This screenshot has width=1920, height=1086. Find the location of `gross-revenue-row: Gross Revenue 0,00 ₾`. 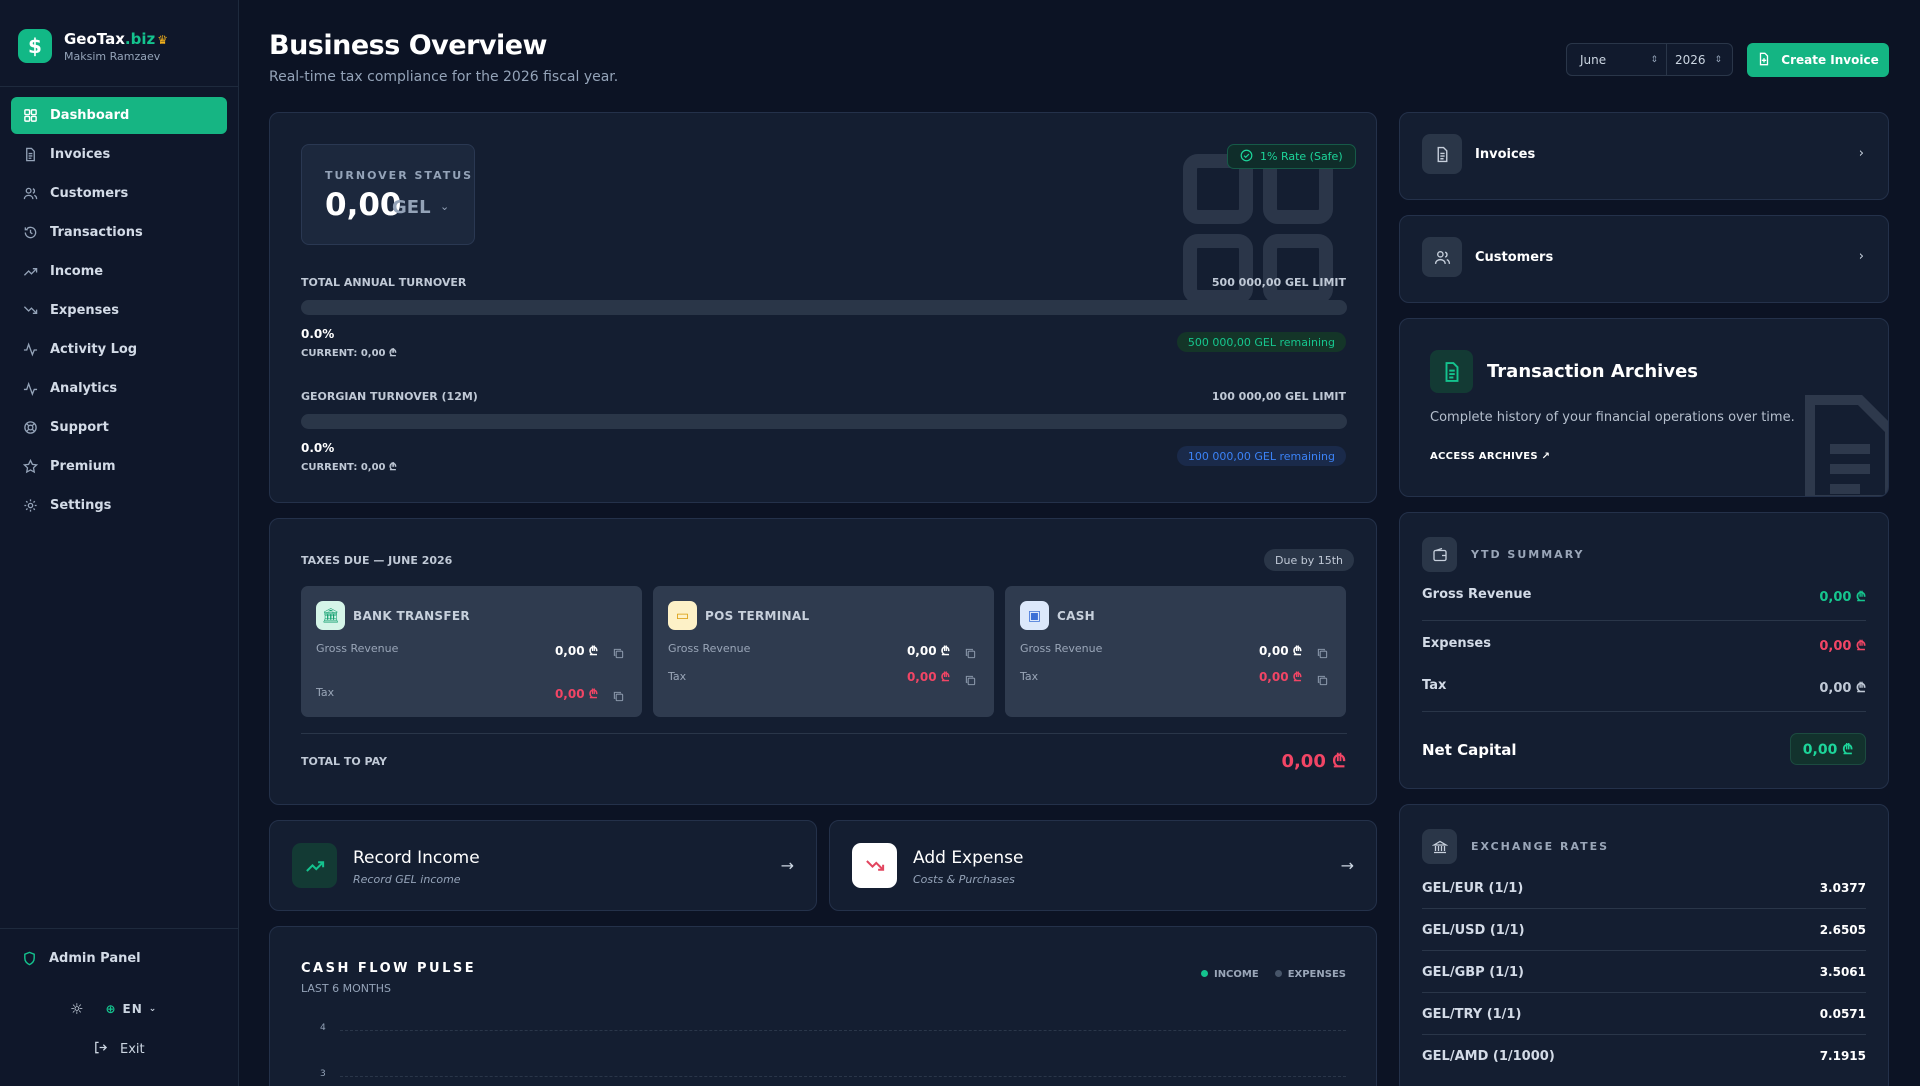

gross-revenue-row: Gross Revenue 0,00 ₾ is located at coordinates (1644, 596).